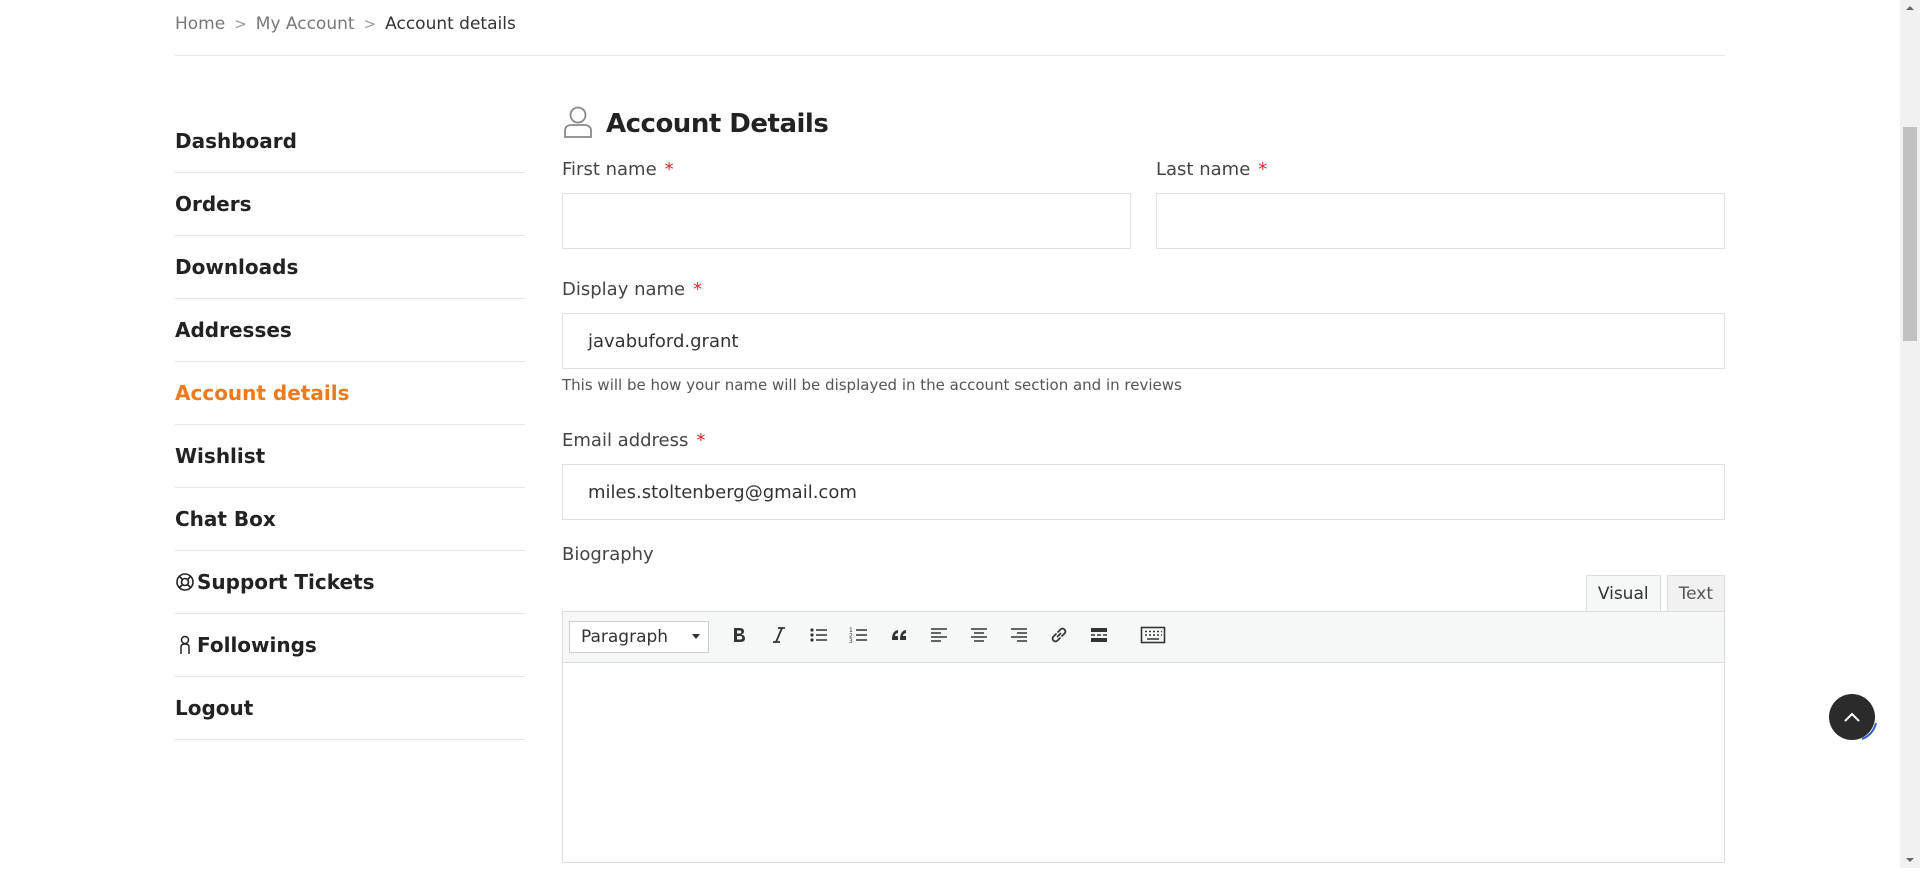  I want to click on link-icon, so click(1059, 637).